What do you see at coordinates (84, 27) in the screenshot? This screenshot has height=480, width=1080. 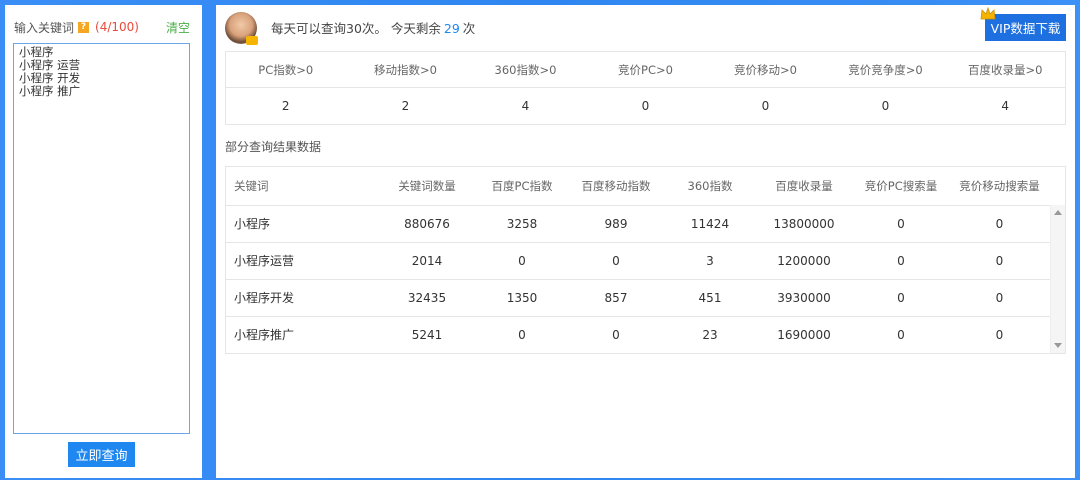 I see `help-icon: ?` at bounding box center [84, 27].